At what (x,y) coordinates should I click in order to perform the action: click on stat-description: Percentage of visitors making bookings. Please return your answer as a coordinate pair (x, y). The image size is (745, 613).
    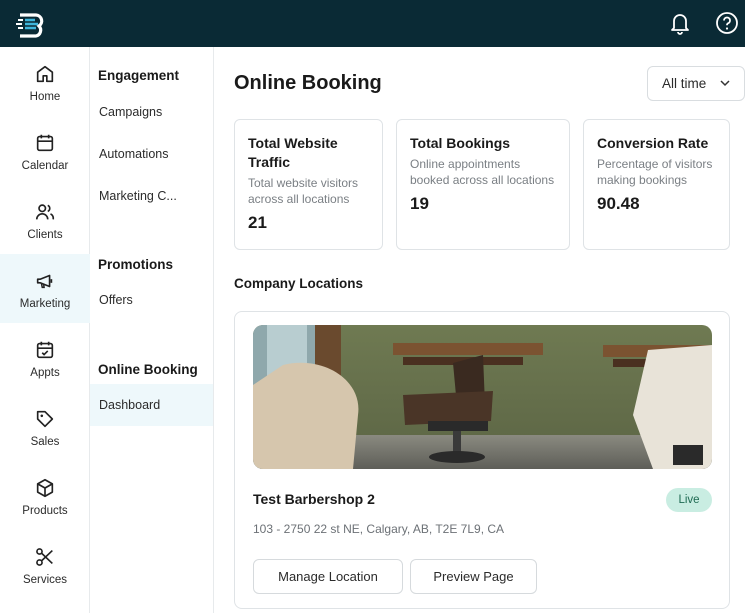
    Looking at the image, I should click on (655, 172).